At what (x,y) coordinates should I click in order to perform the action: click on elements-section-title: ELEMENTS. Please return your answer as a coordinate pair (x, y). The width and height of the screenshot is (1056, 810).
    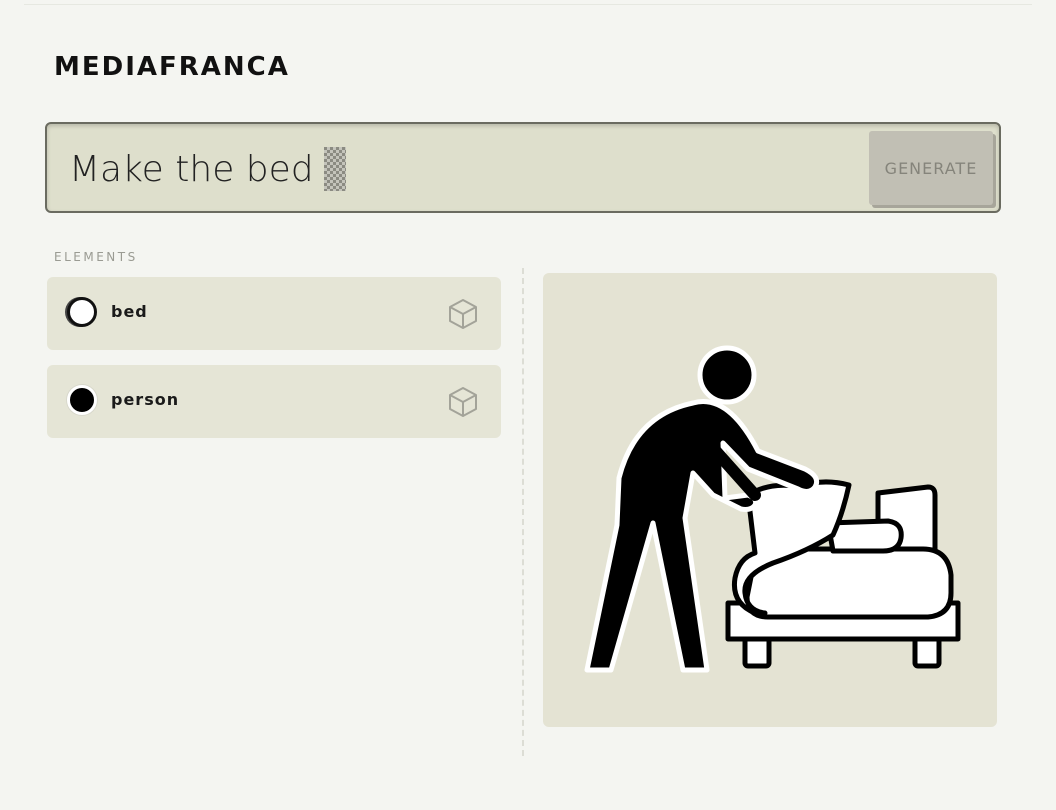
    Looking at the image, I should click on (96, 257).